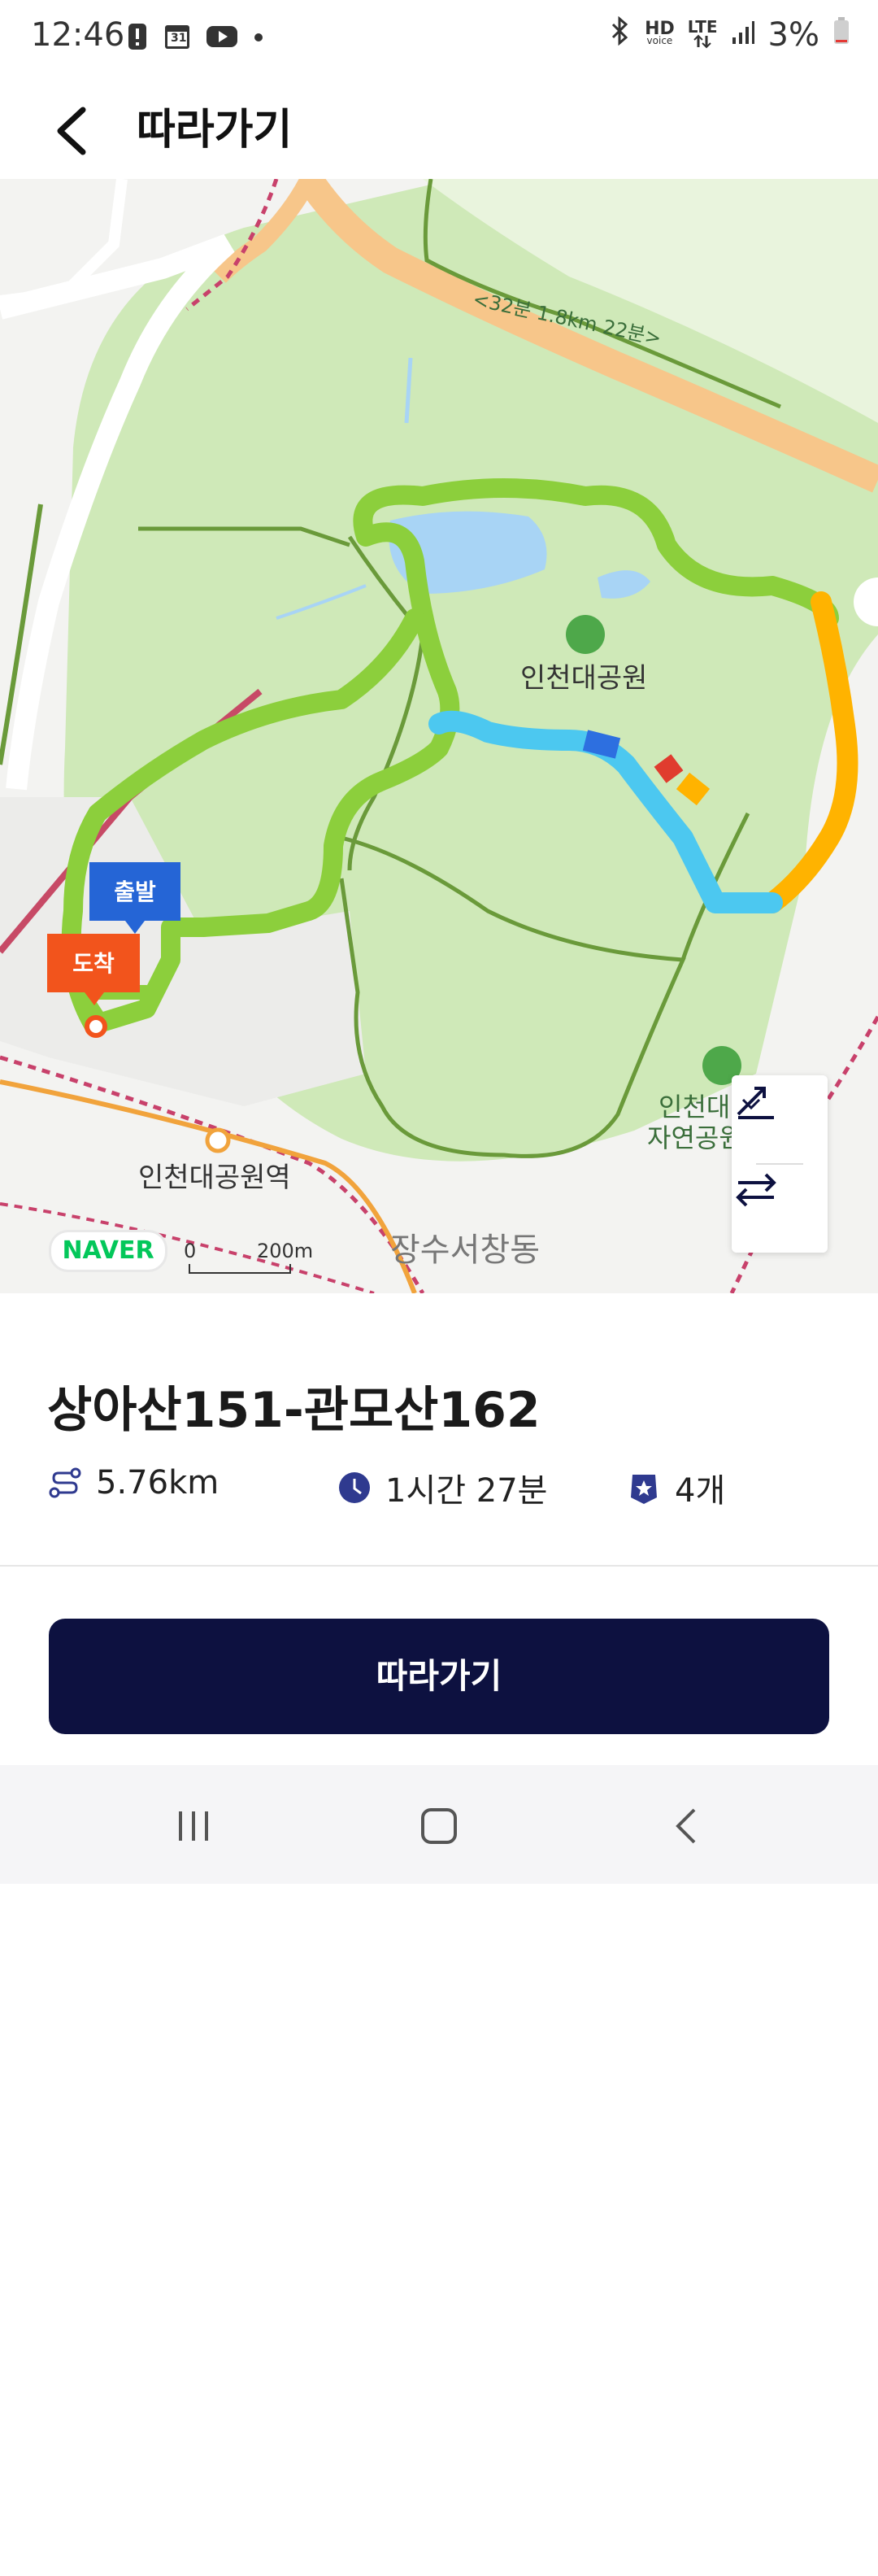  I want to click on course-title: 상아산151-관모산162, so click(294, 1410).